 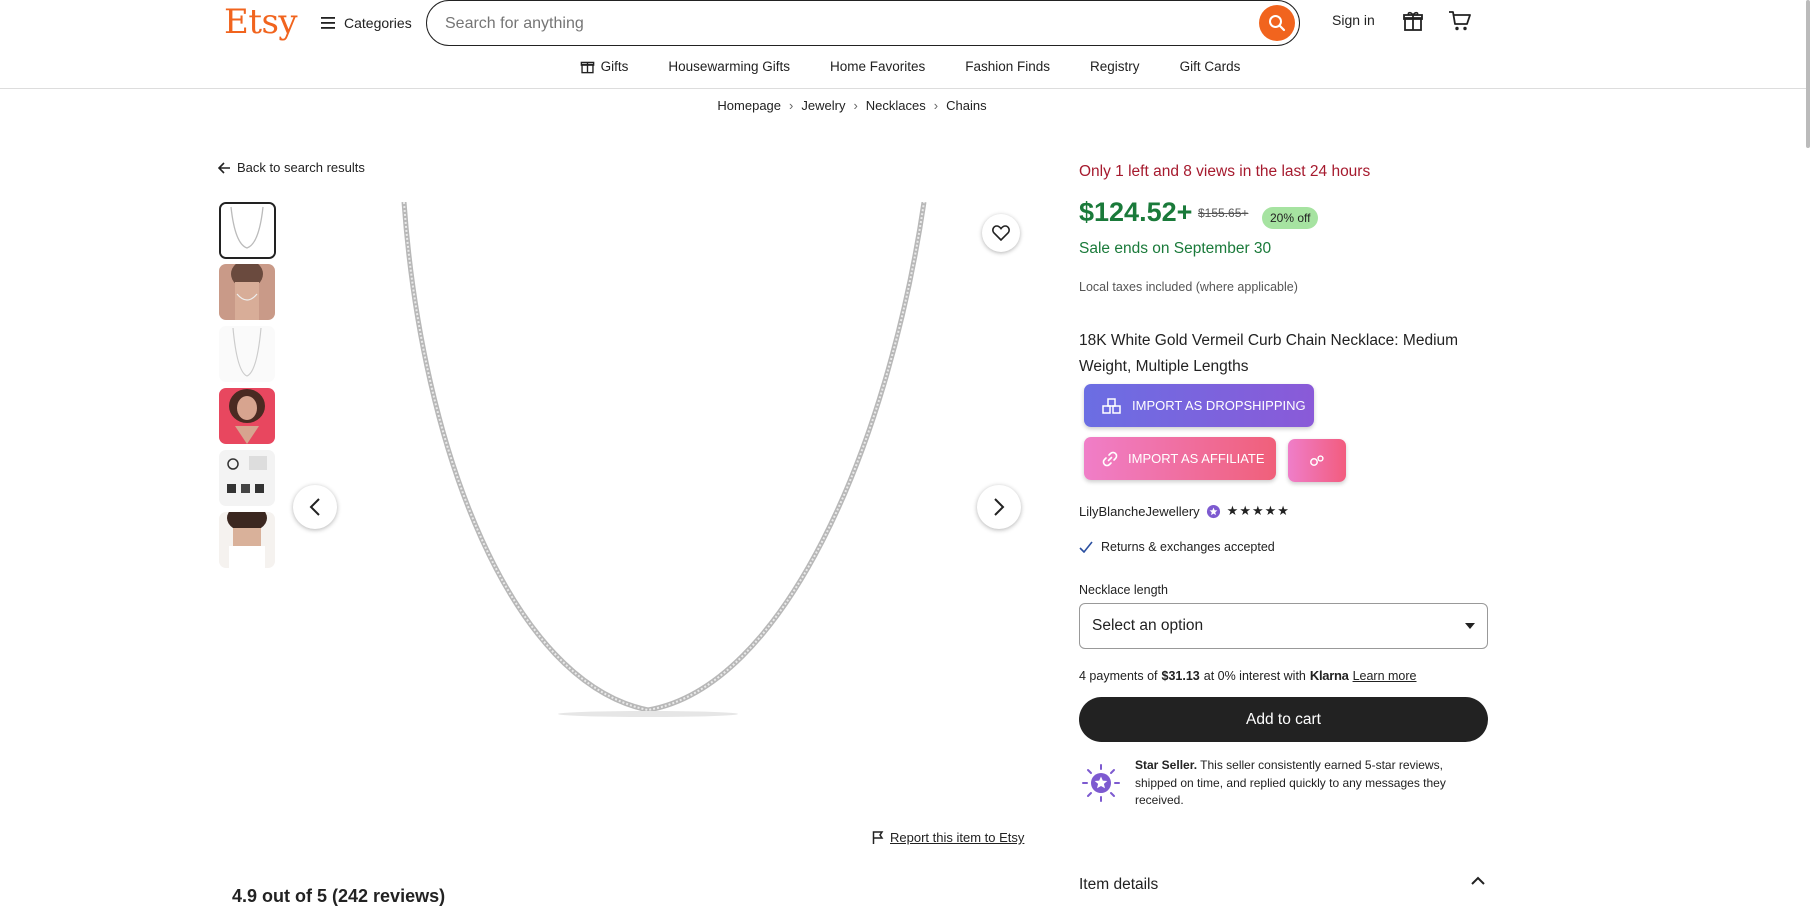 I want to click on chevron-left-icon, so click(x=314, y=507).